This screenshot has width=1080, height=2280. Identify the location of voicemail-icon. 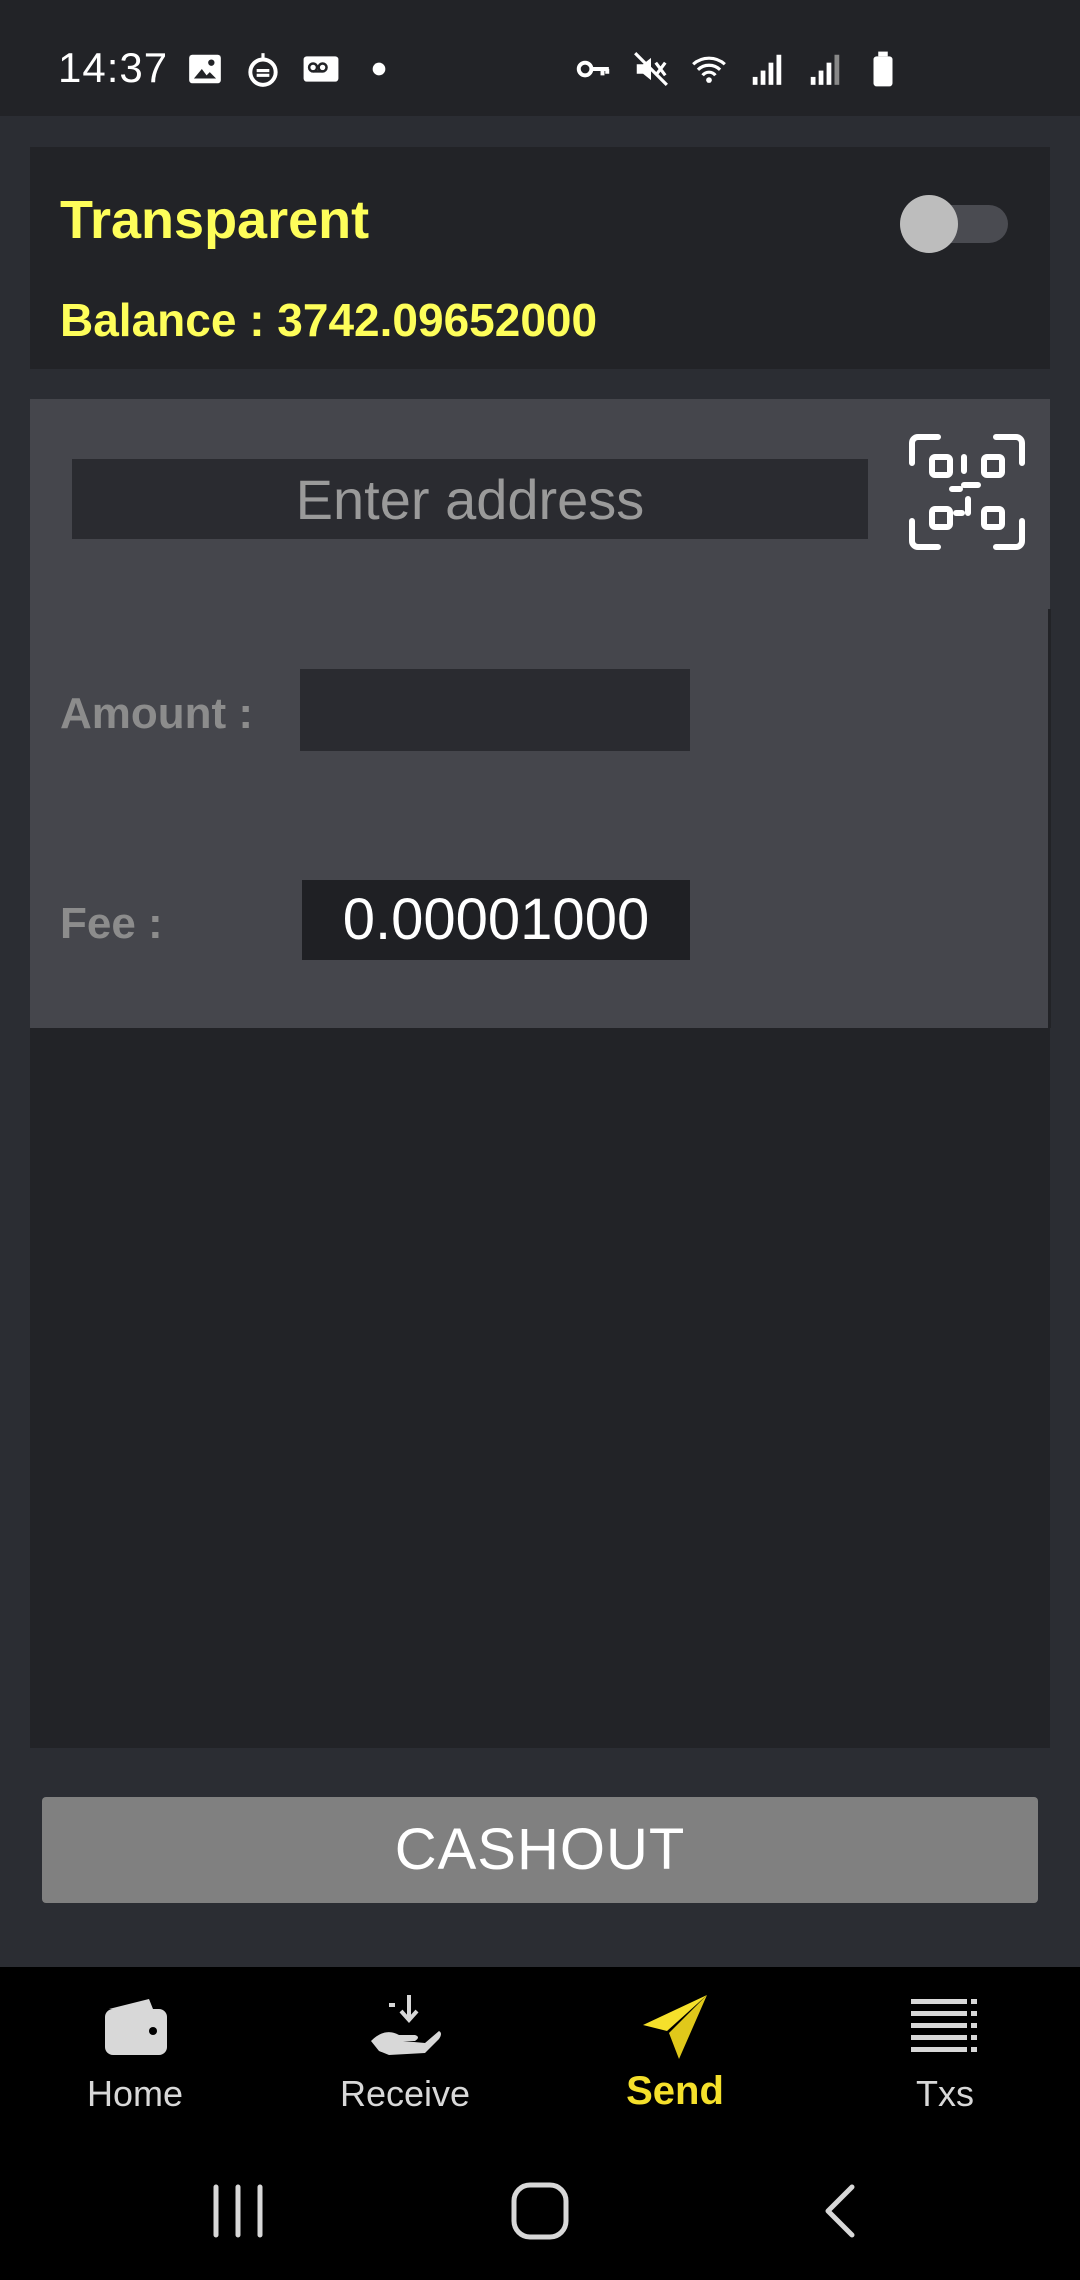
(321, 69).